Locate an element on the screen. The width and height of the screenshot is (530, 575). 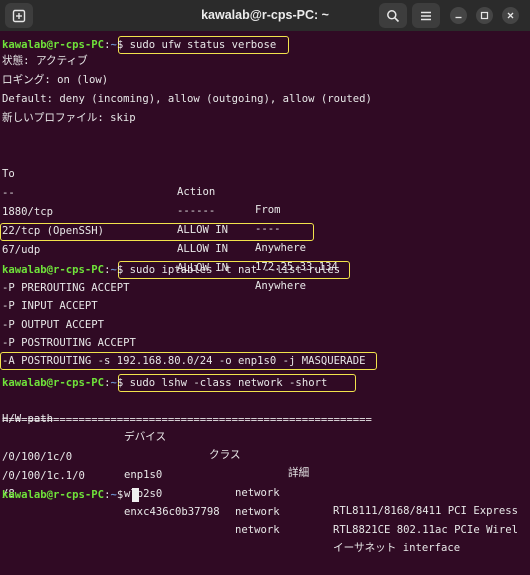
hamburger-menu-icon is located at coordinates (426, 15).